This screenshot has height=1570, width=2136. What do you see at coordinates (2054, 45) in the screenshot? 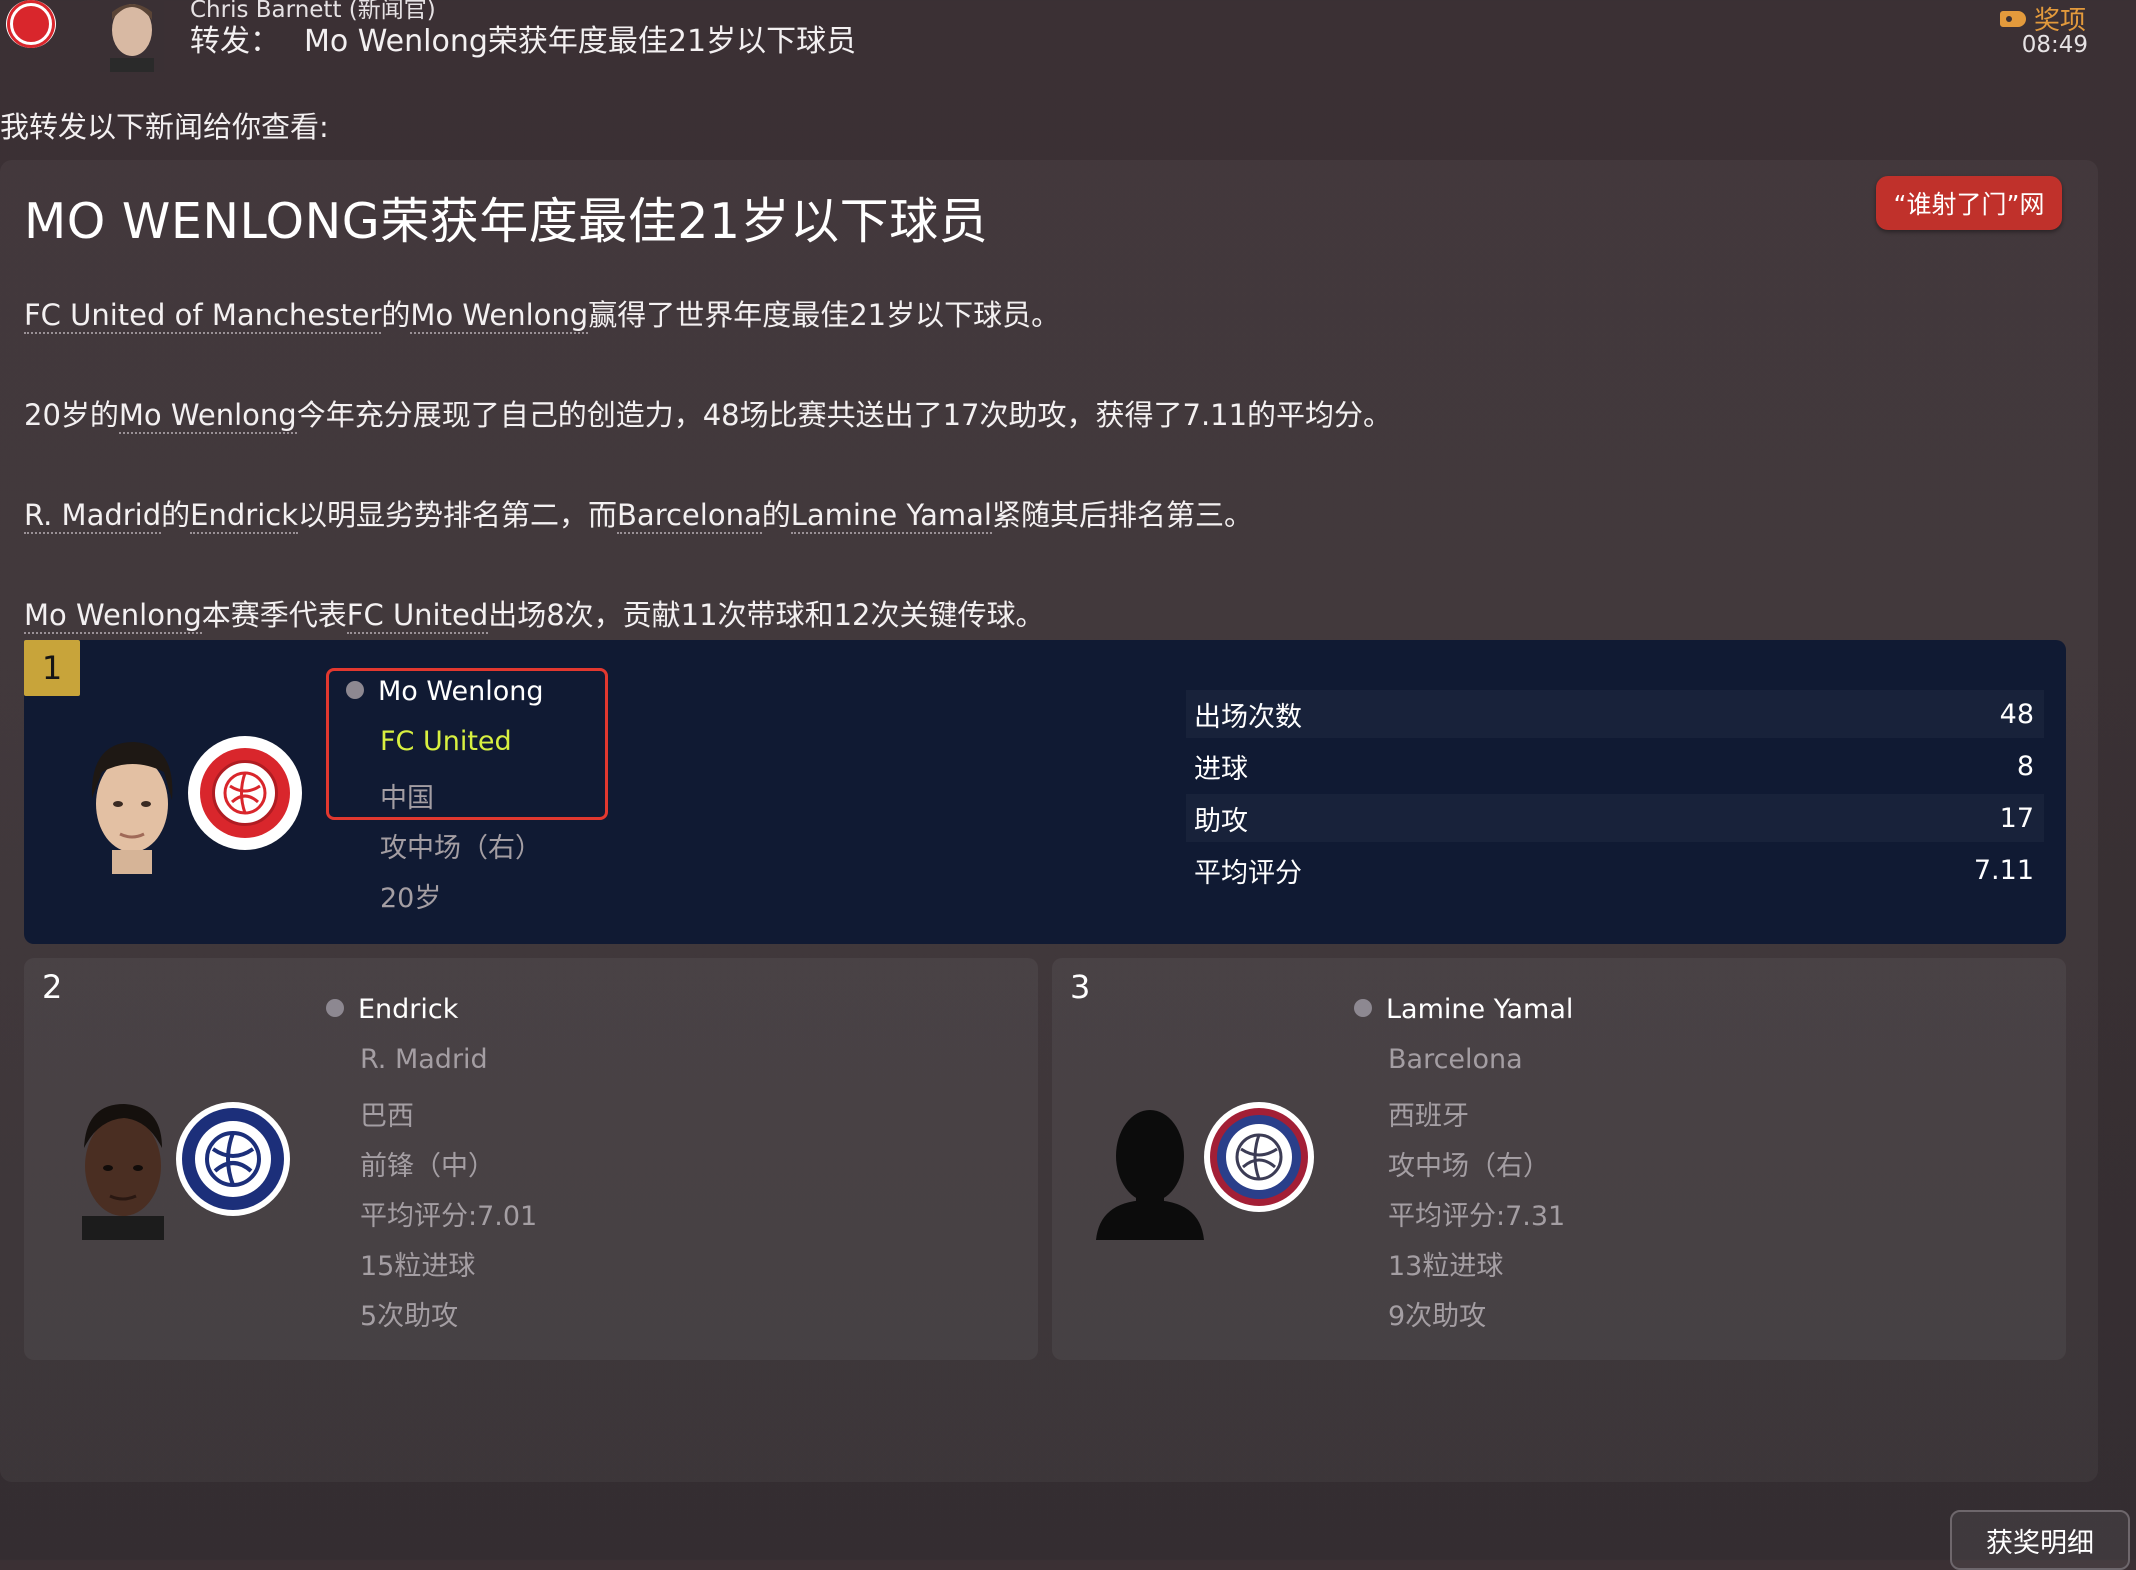
I see `message-time: 08:49` at bounding box center [2054, 45].